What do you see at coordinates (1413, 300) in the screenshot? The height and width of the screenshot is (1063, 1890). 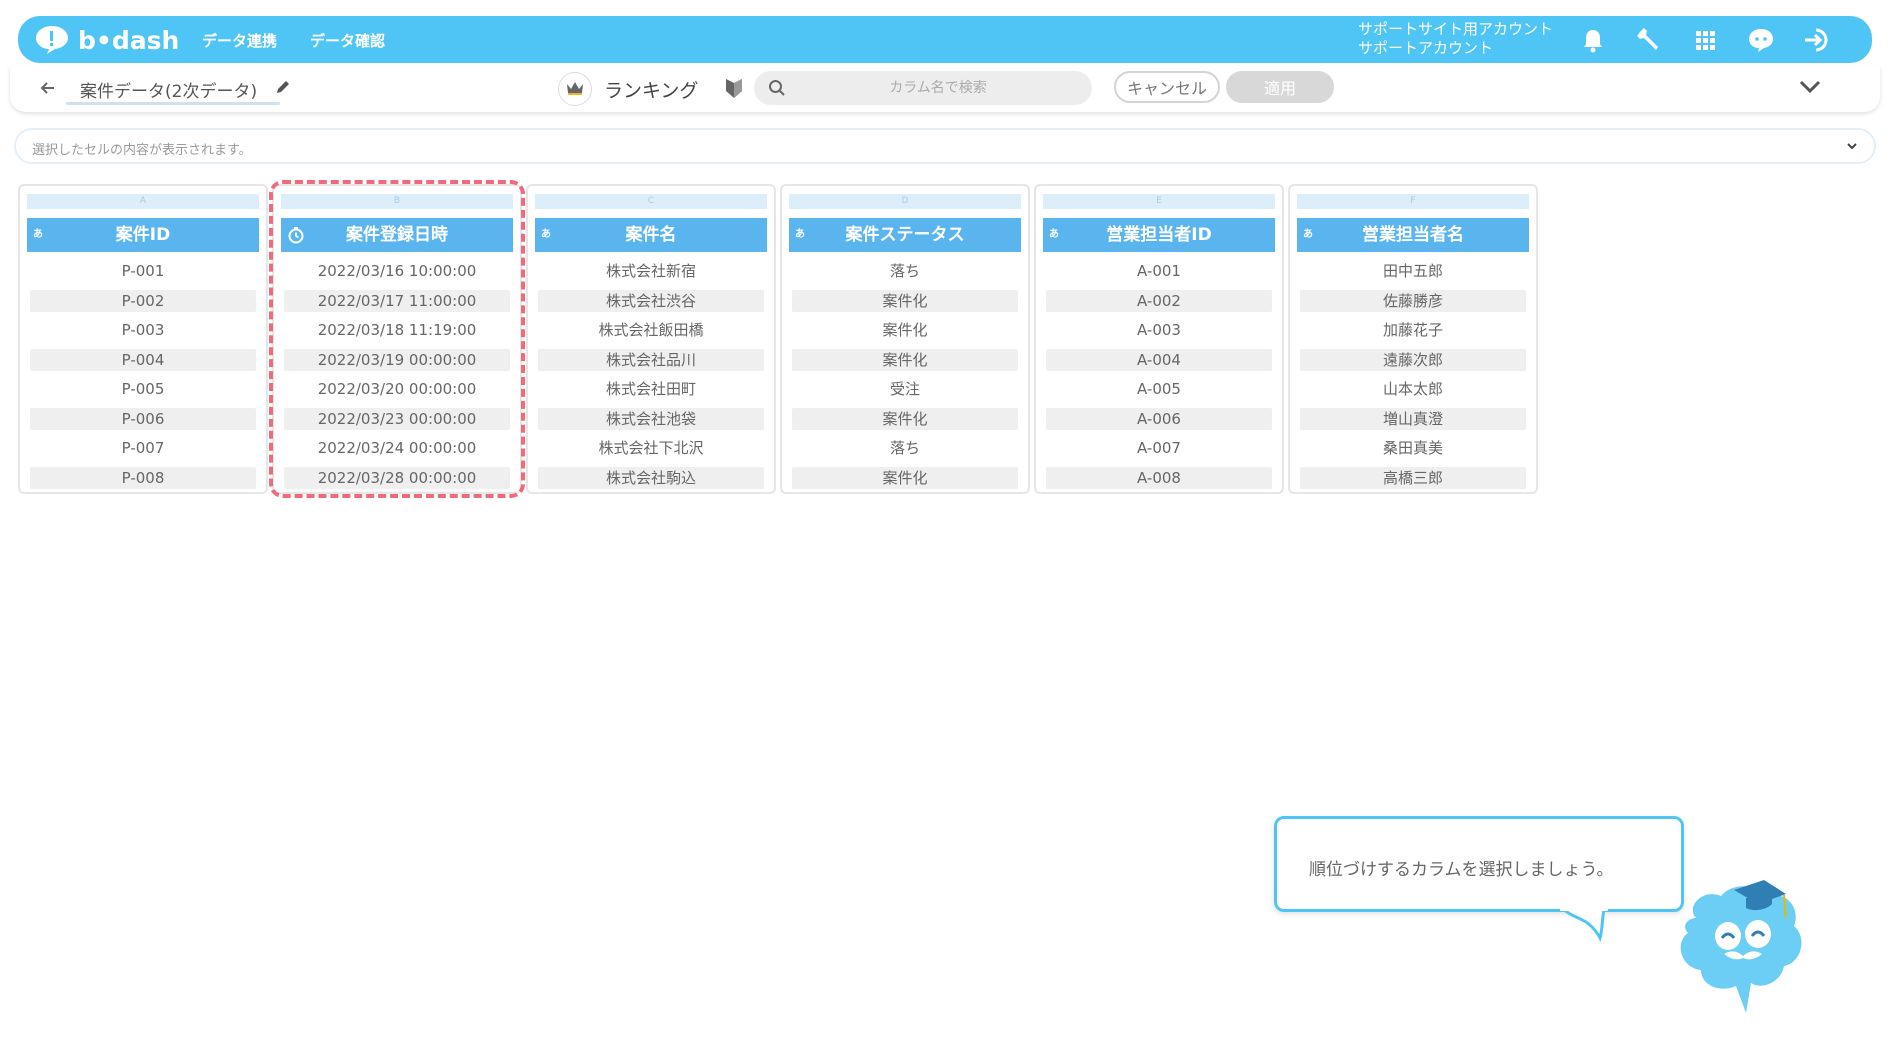 I see `table-cell: 佐藤勝彦` at bounding box center [1413, 300].